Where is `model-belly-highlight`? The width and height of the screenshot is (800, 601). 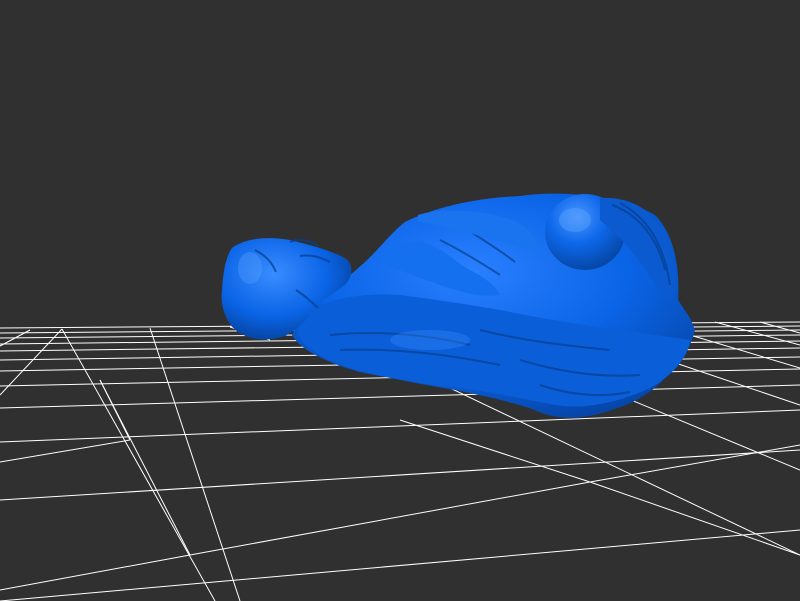 model-belly-highlight is located at coordinates (575, 220).